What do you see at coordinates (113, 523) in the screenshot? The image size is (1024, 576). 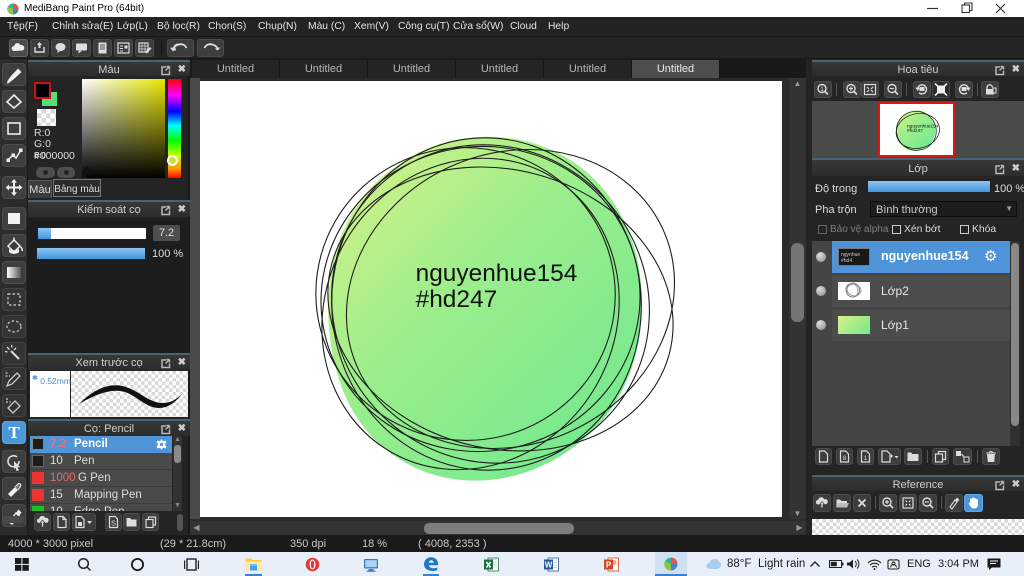 I see `svg-text: S` at bounding box center [113, 523].